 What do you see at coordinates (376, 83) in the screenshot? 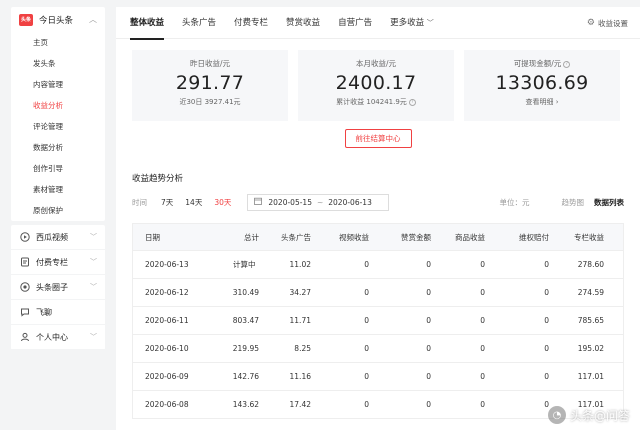
I see `card-value: 2400.17` at bounding box center [376, 83].